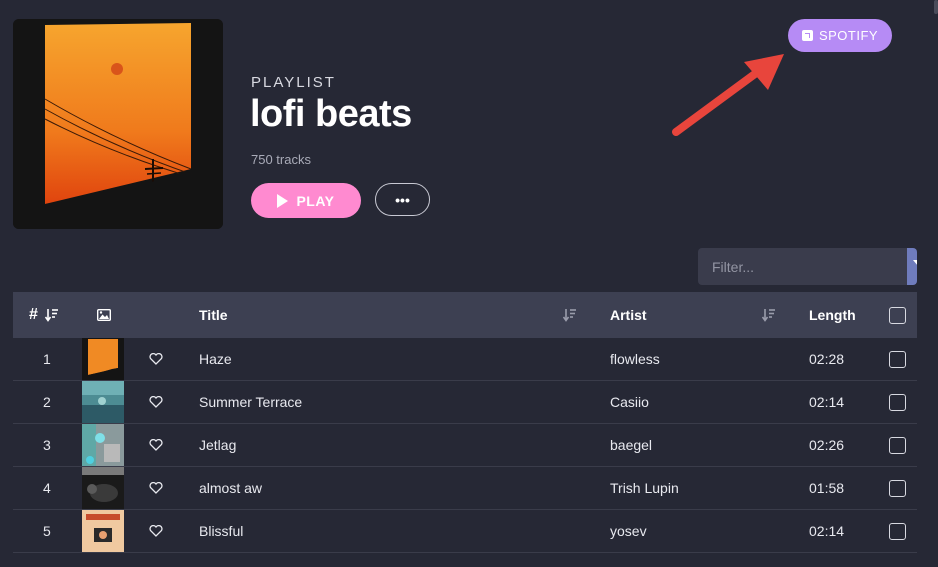 This screenshot has width=938, height=567. Describe the element at coordinates (628, 531) in the screenshot. I see `track-artist: yosev` at that location.